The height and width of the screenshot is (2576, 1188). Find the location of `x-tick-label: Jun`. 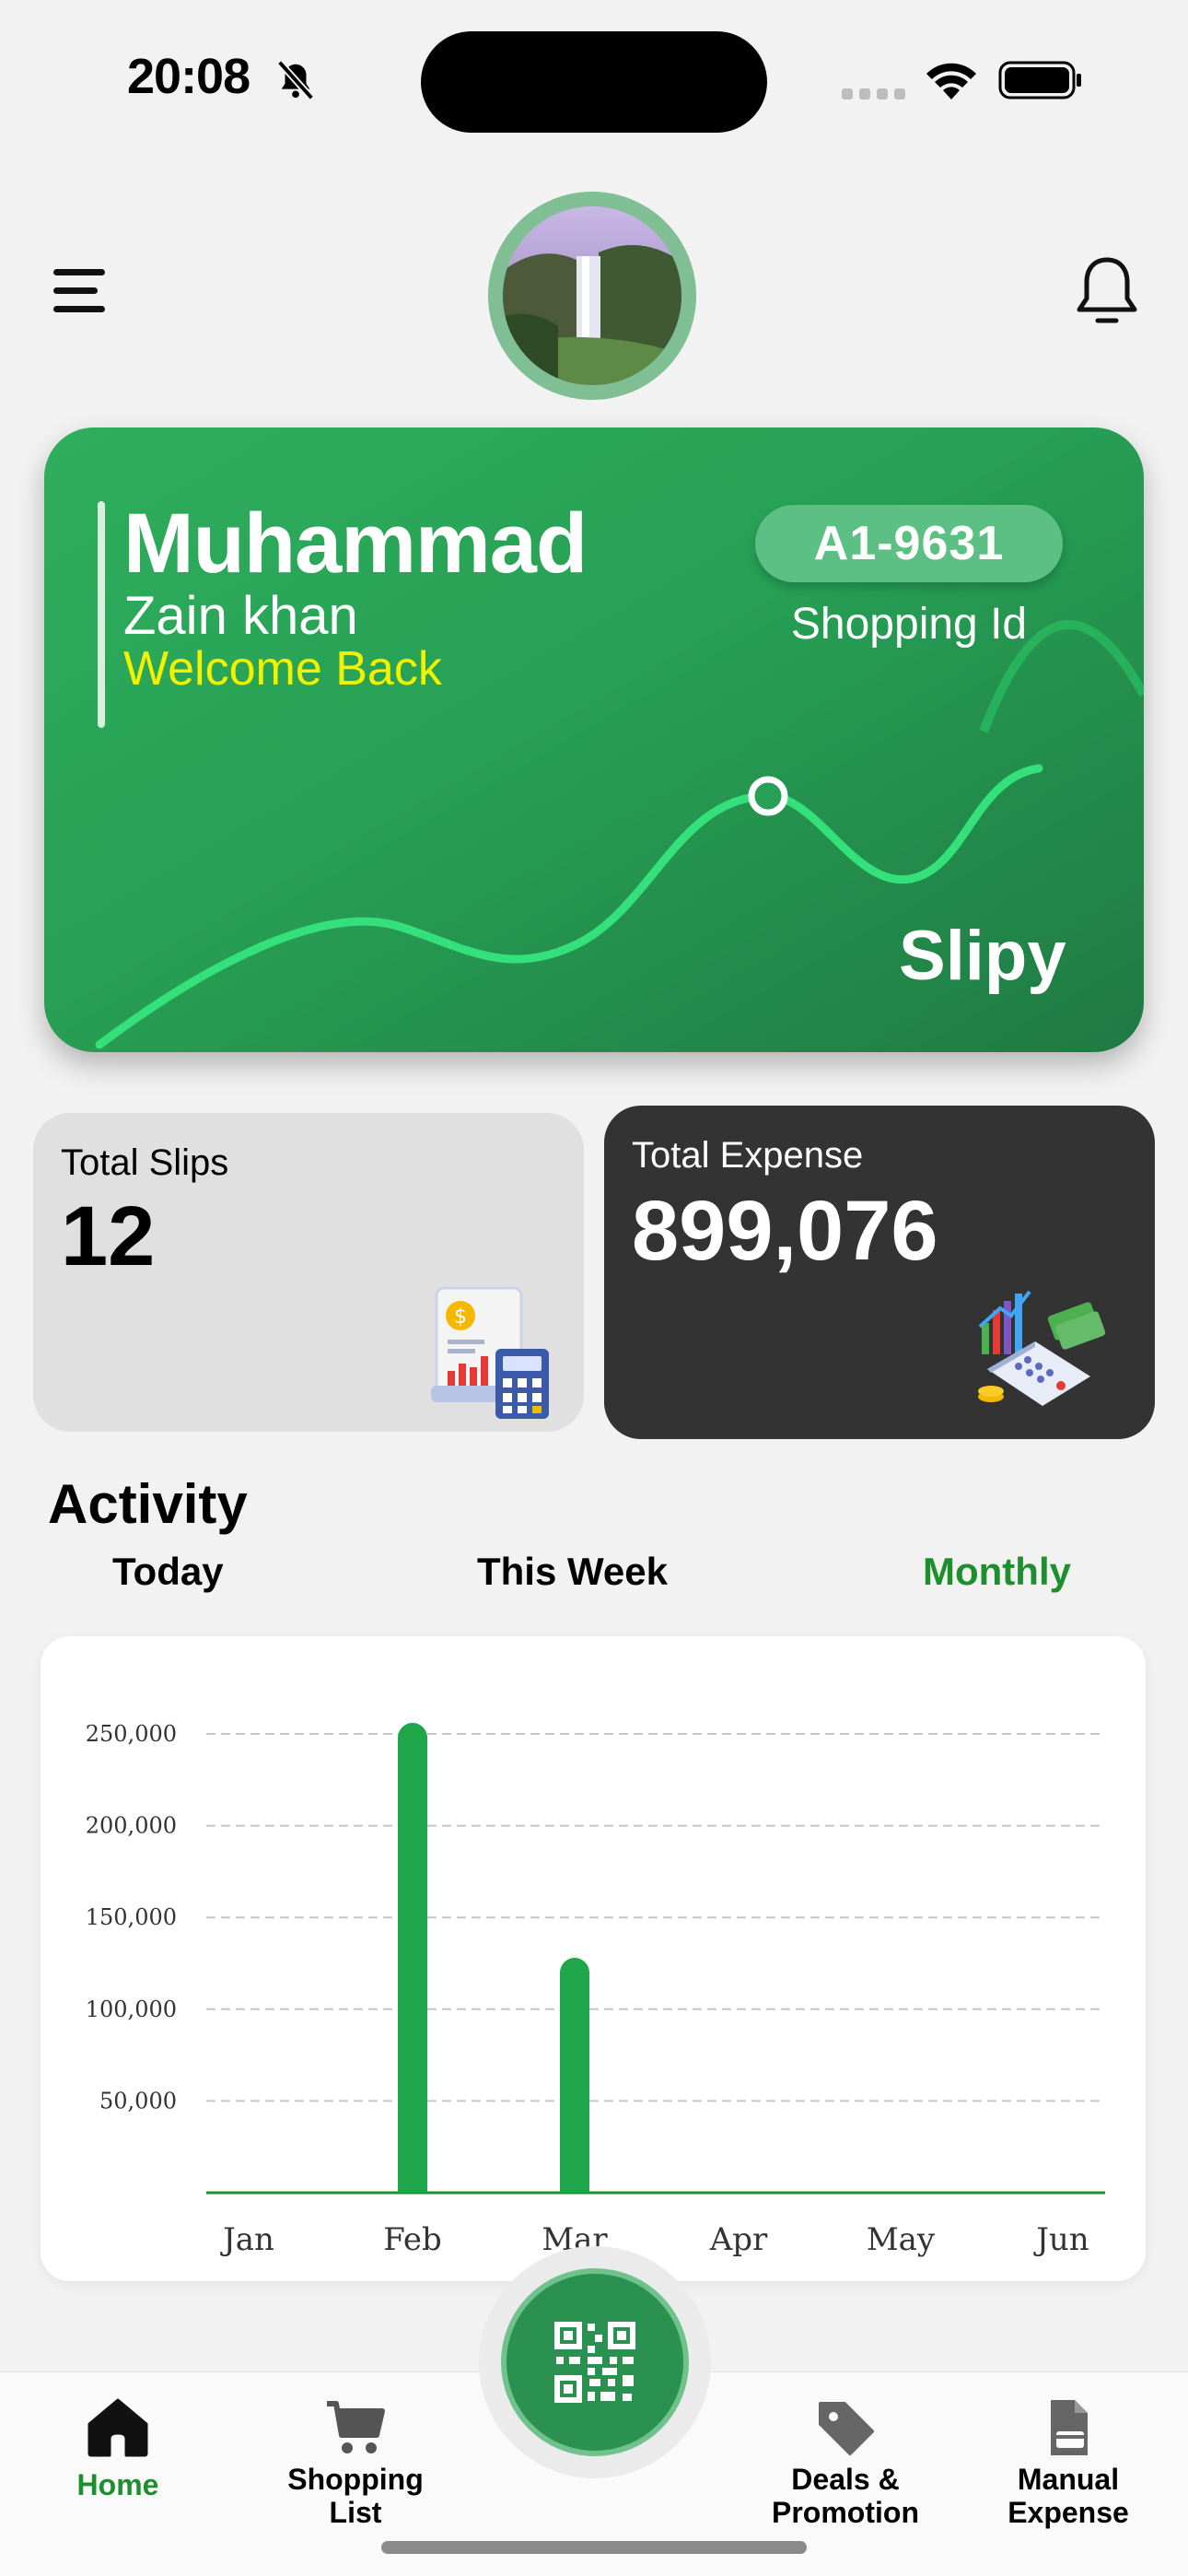

x-tick-label: Jun is located at coordinates (1061, 2239).